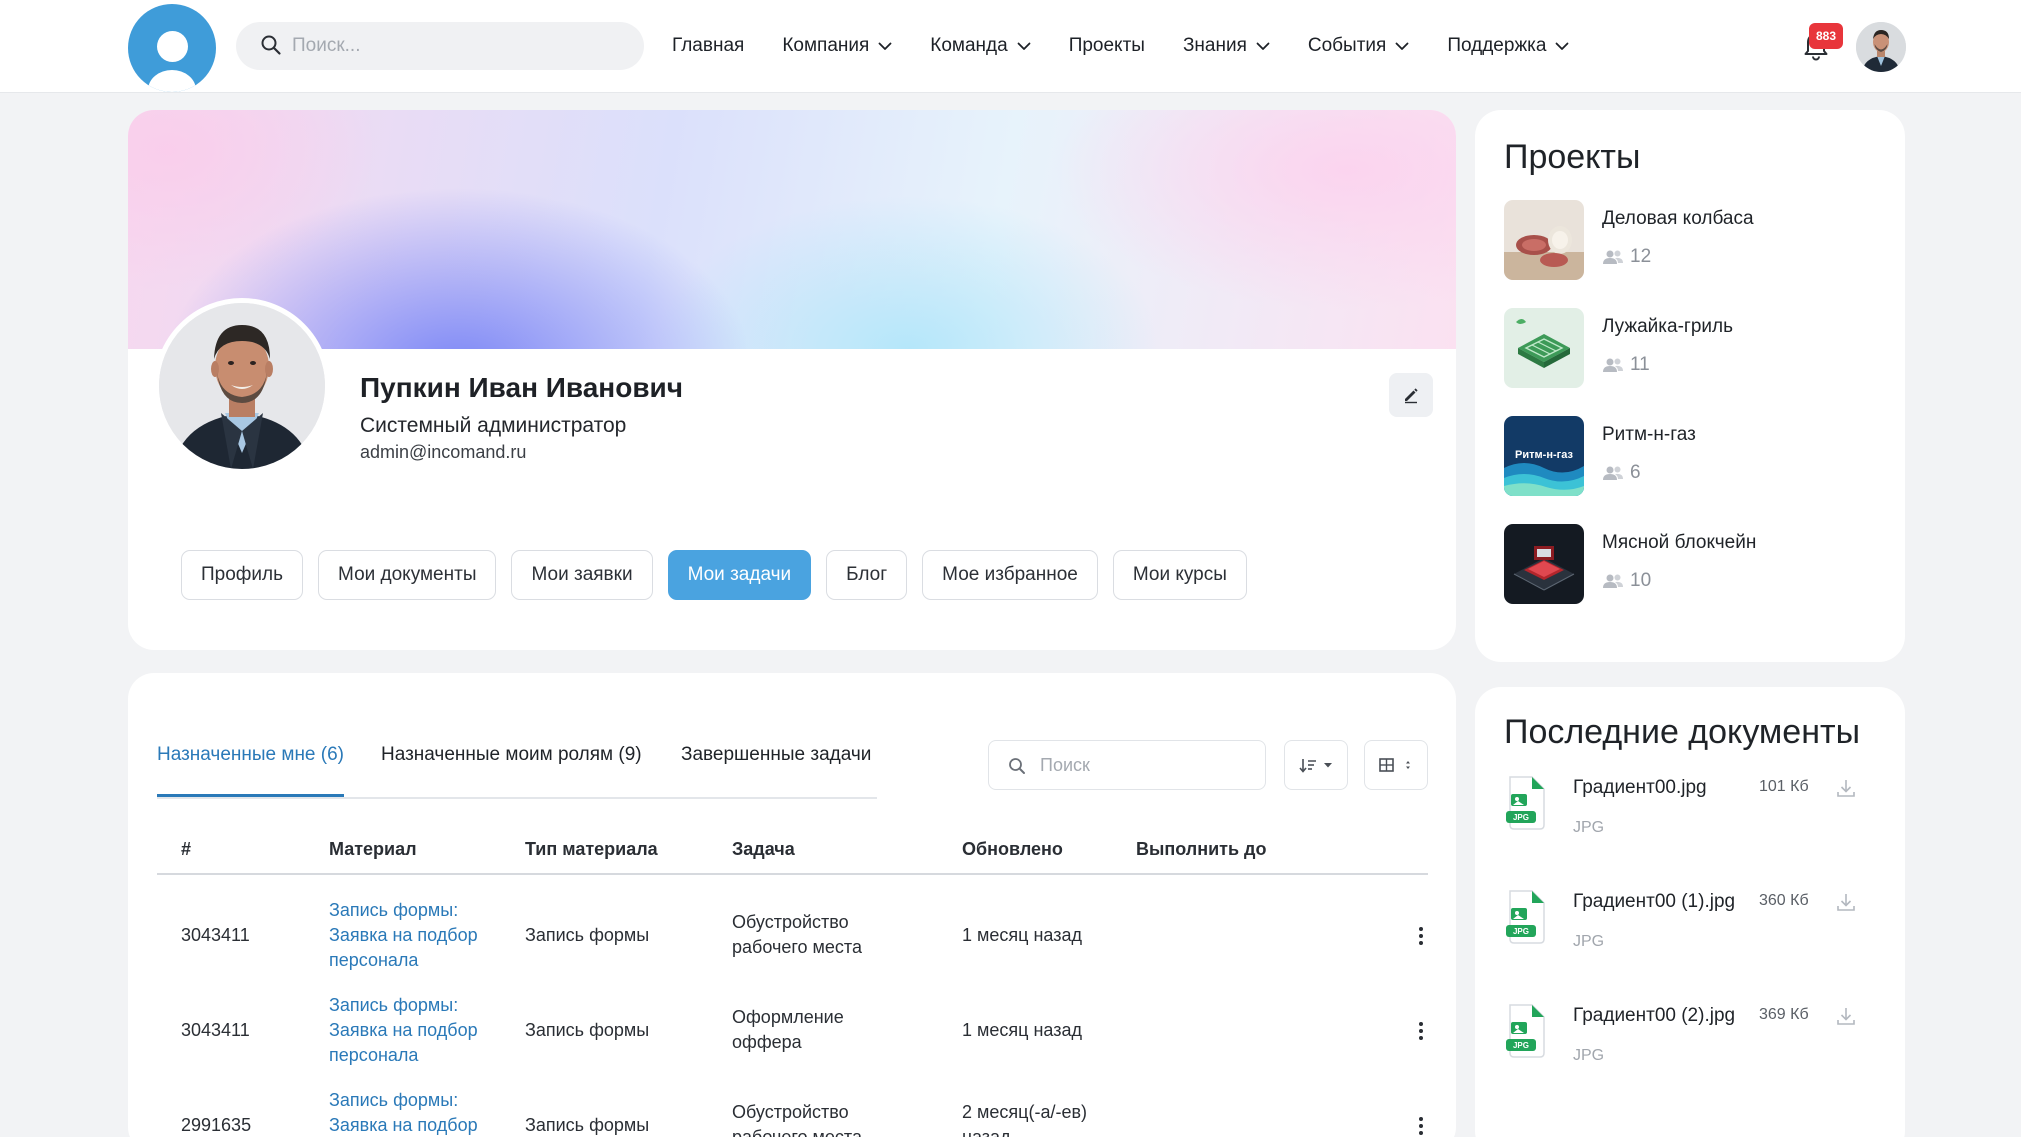 This screenshot has height=1137, width=2021. I want to click on column-header-id: #, so click(186, 849).